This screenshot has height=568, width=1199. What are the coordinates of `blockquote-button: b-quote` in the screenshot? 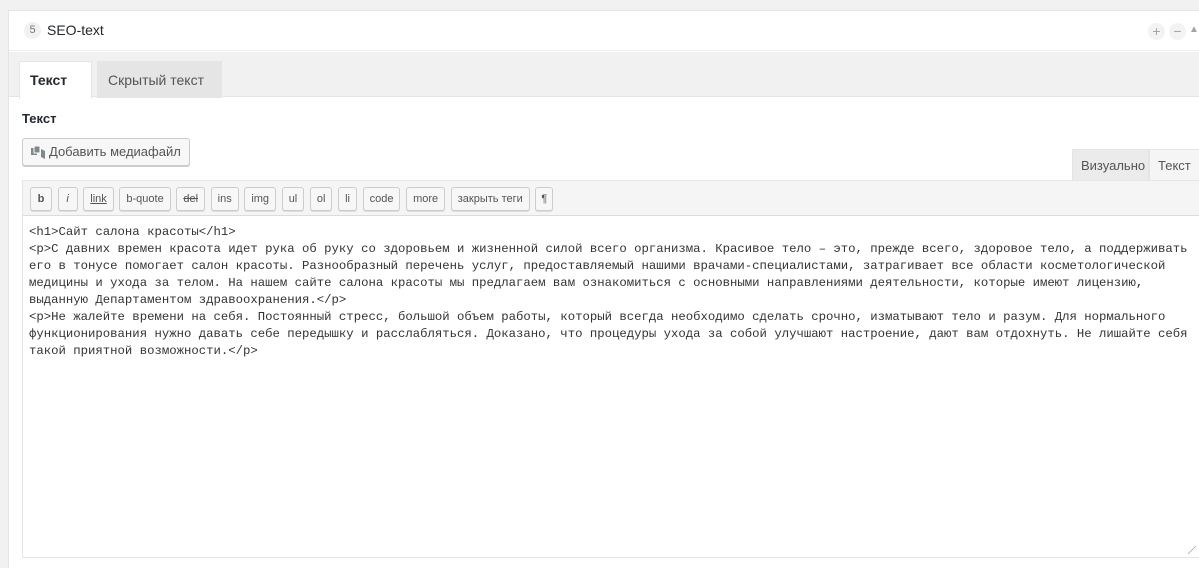 It's located at (145, 199).